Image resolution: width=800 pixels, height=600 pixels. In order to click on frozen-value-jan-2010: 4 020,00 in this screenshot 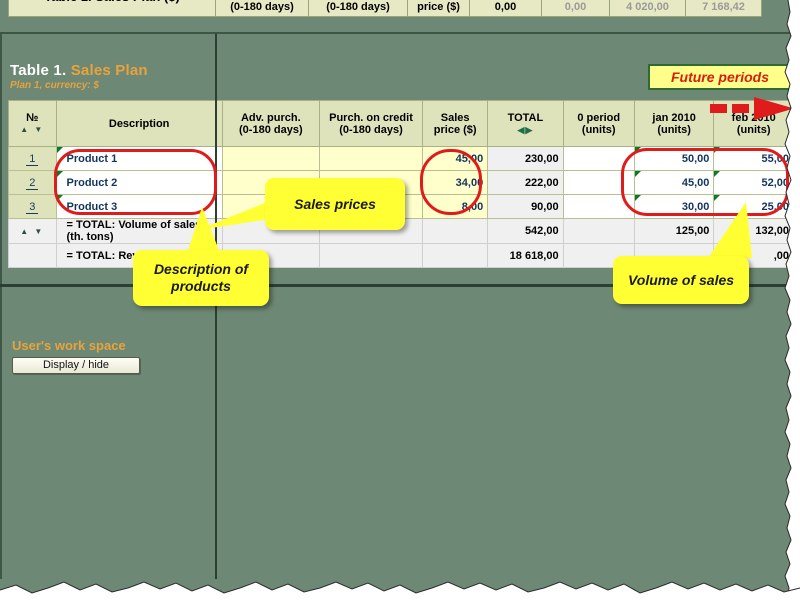, I will do `click(647, 8)`.